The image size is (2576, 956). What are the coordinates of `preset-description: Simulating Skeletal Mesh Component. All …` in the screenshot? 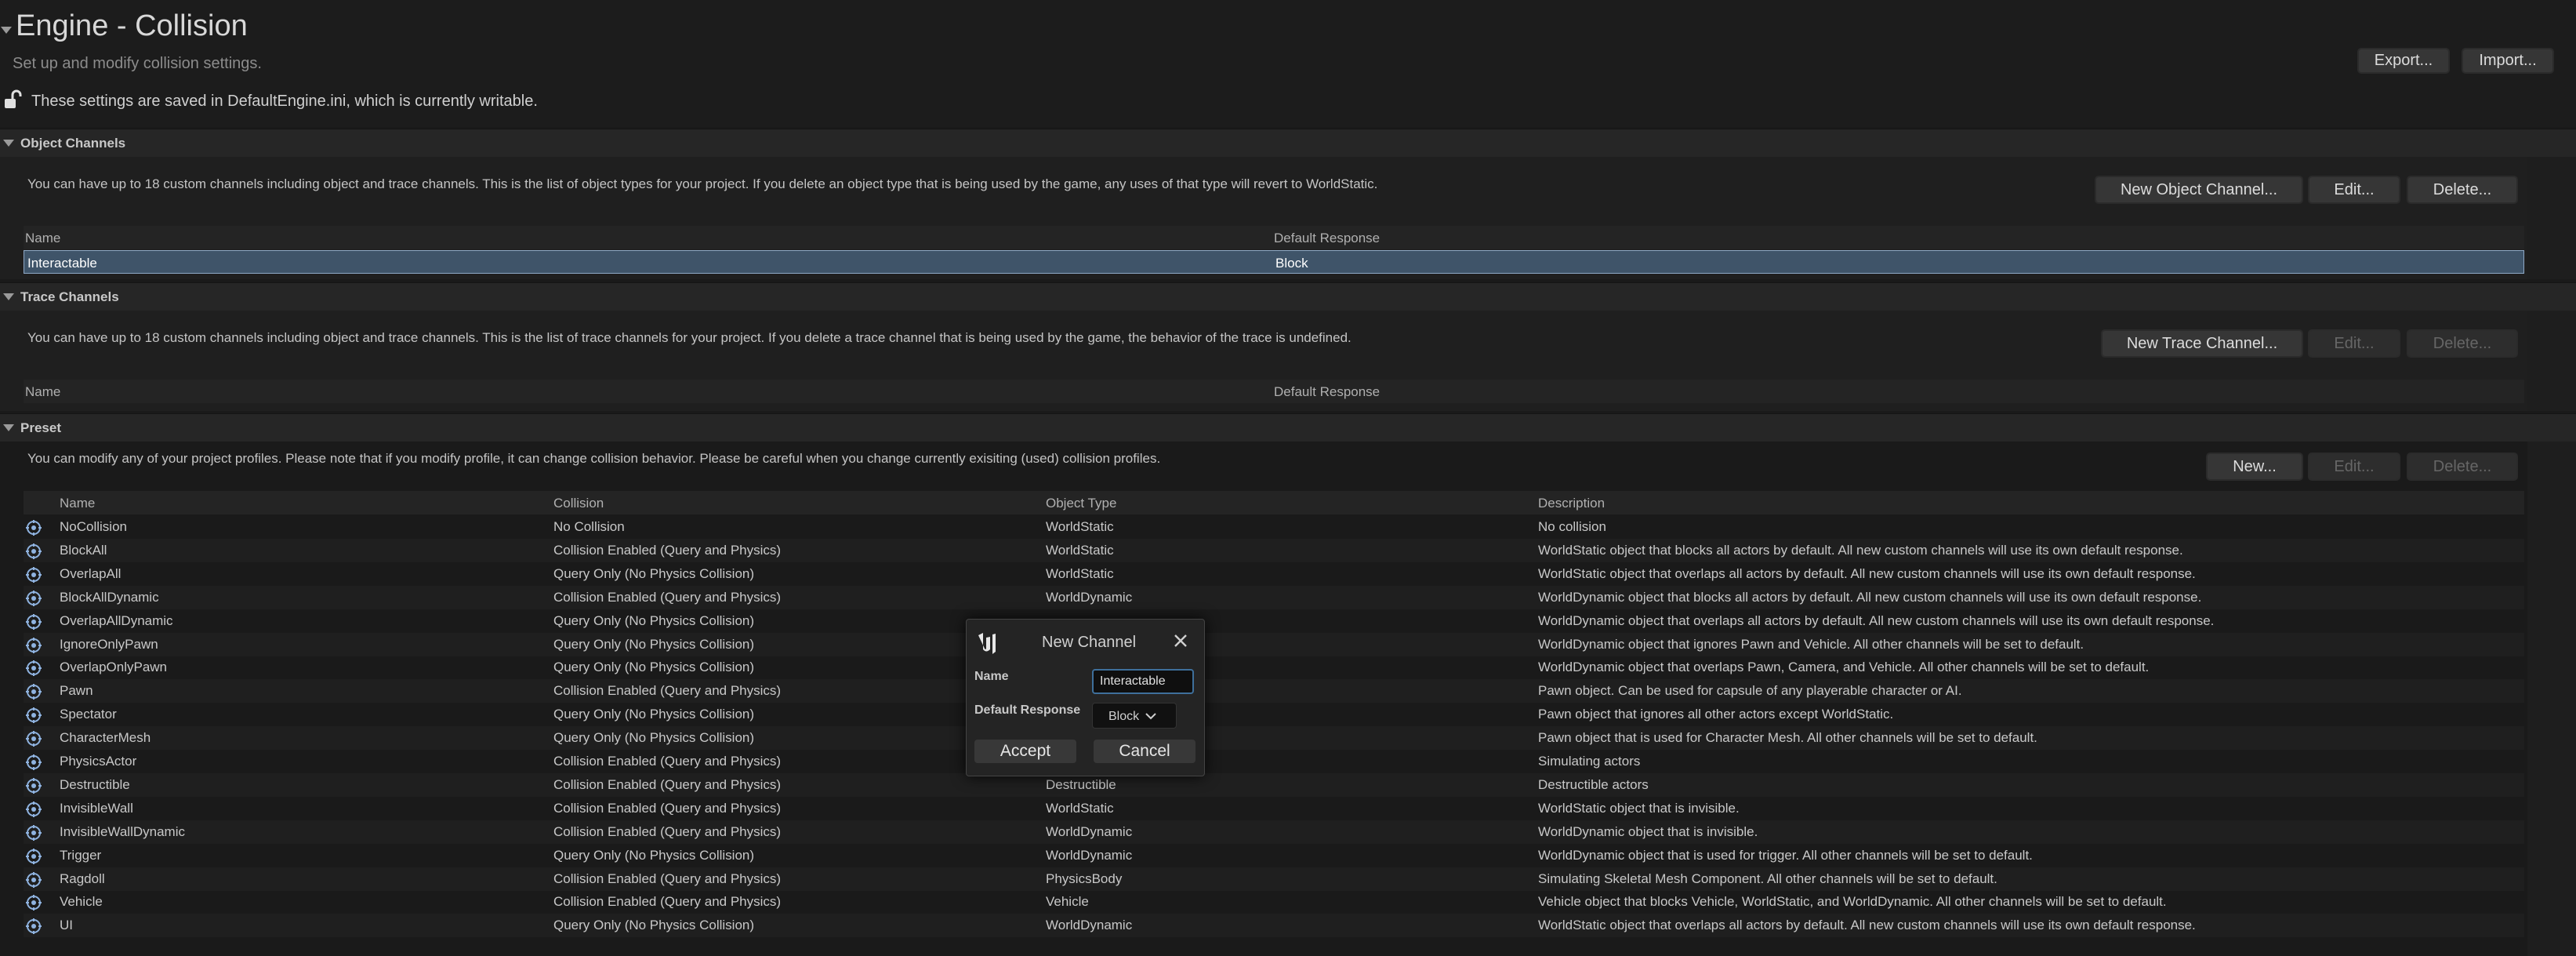 It's located at (1767, 878).